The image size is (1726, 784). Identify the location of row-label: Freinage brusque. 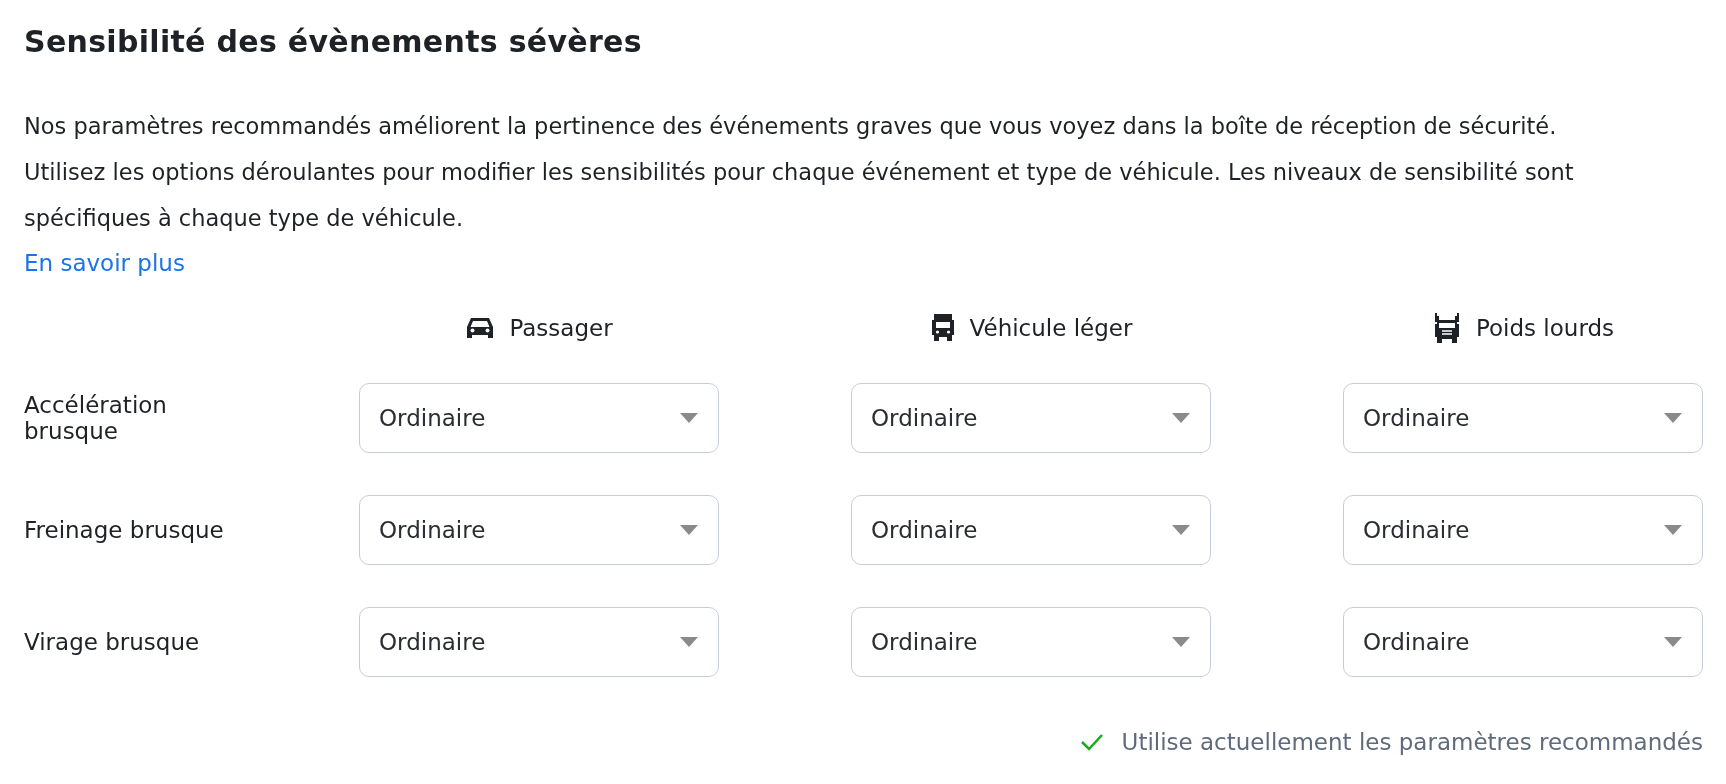
(124, 530).